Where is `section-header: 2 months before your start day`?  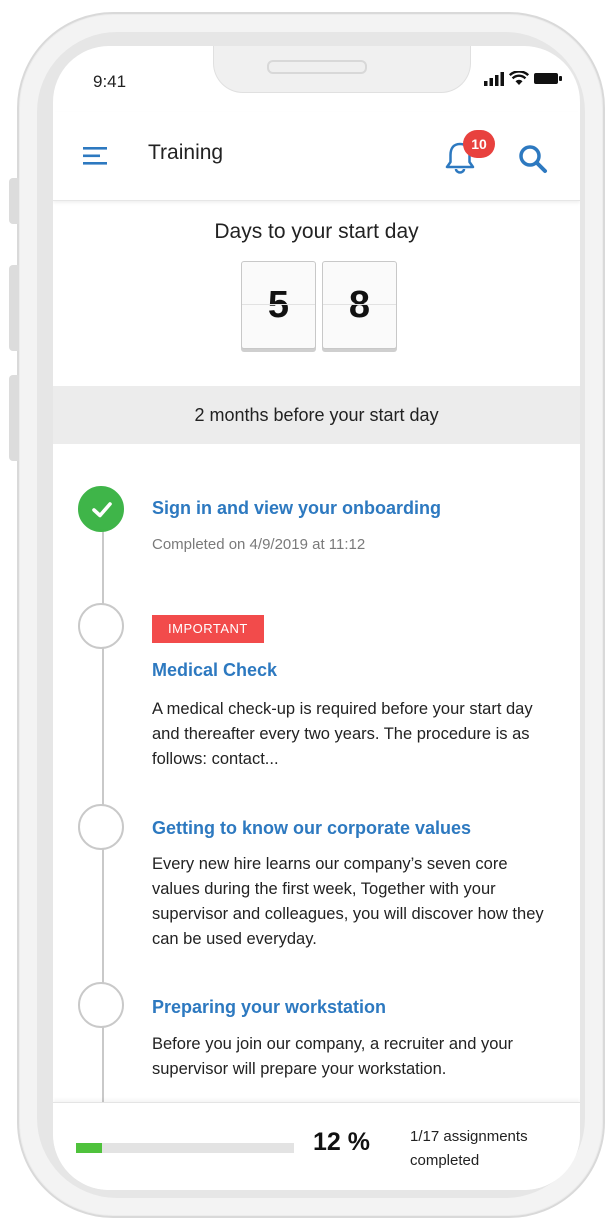 section-header: 2 months before your start day is located at coordinates (316, 415).